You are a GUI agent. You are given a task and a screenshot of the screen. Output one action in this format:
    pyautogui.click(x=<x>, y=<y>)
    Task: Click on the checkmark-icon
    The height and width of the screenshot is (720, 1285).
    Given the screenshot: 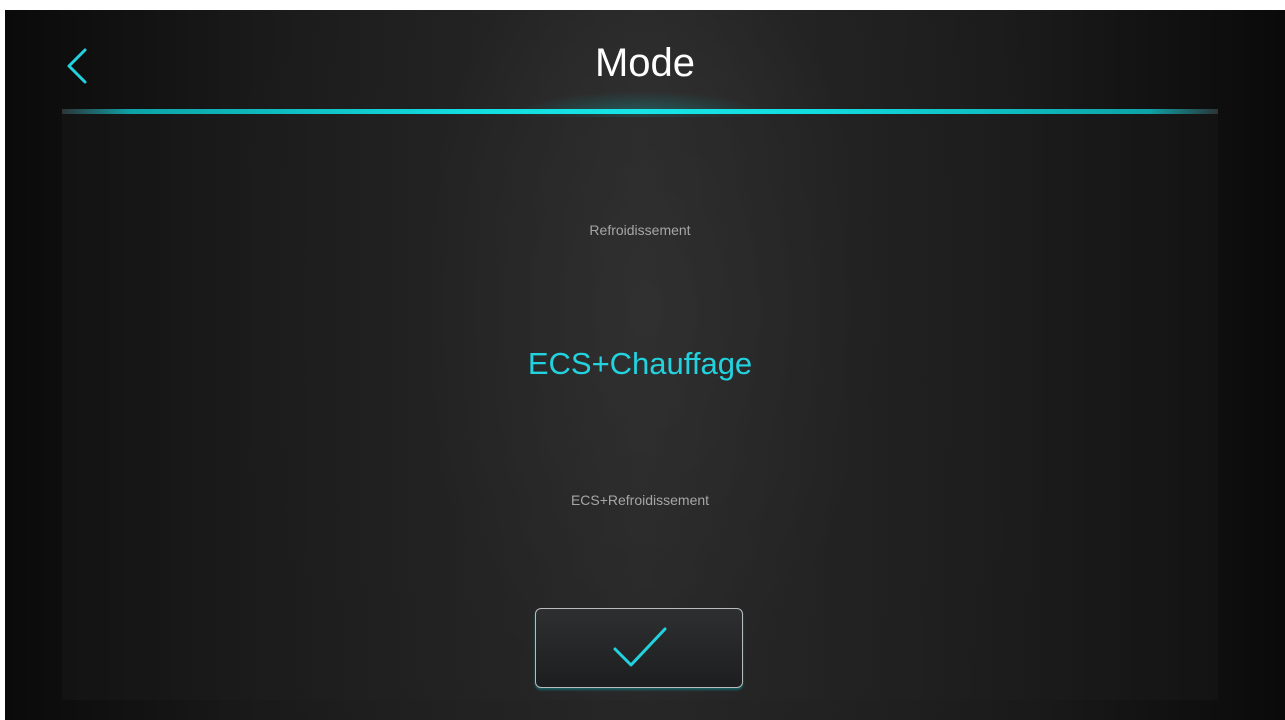 What is the action you would take?
    pyautogui.click(x=640, y=647)
    